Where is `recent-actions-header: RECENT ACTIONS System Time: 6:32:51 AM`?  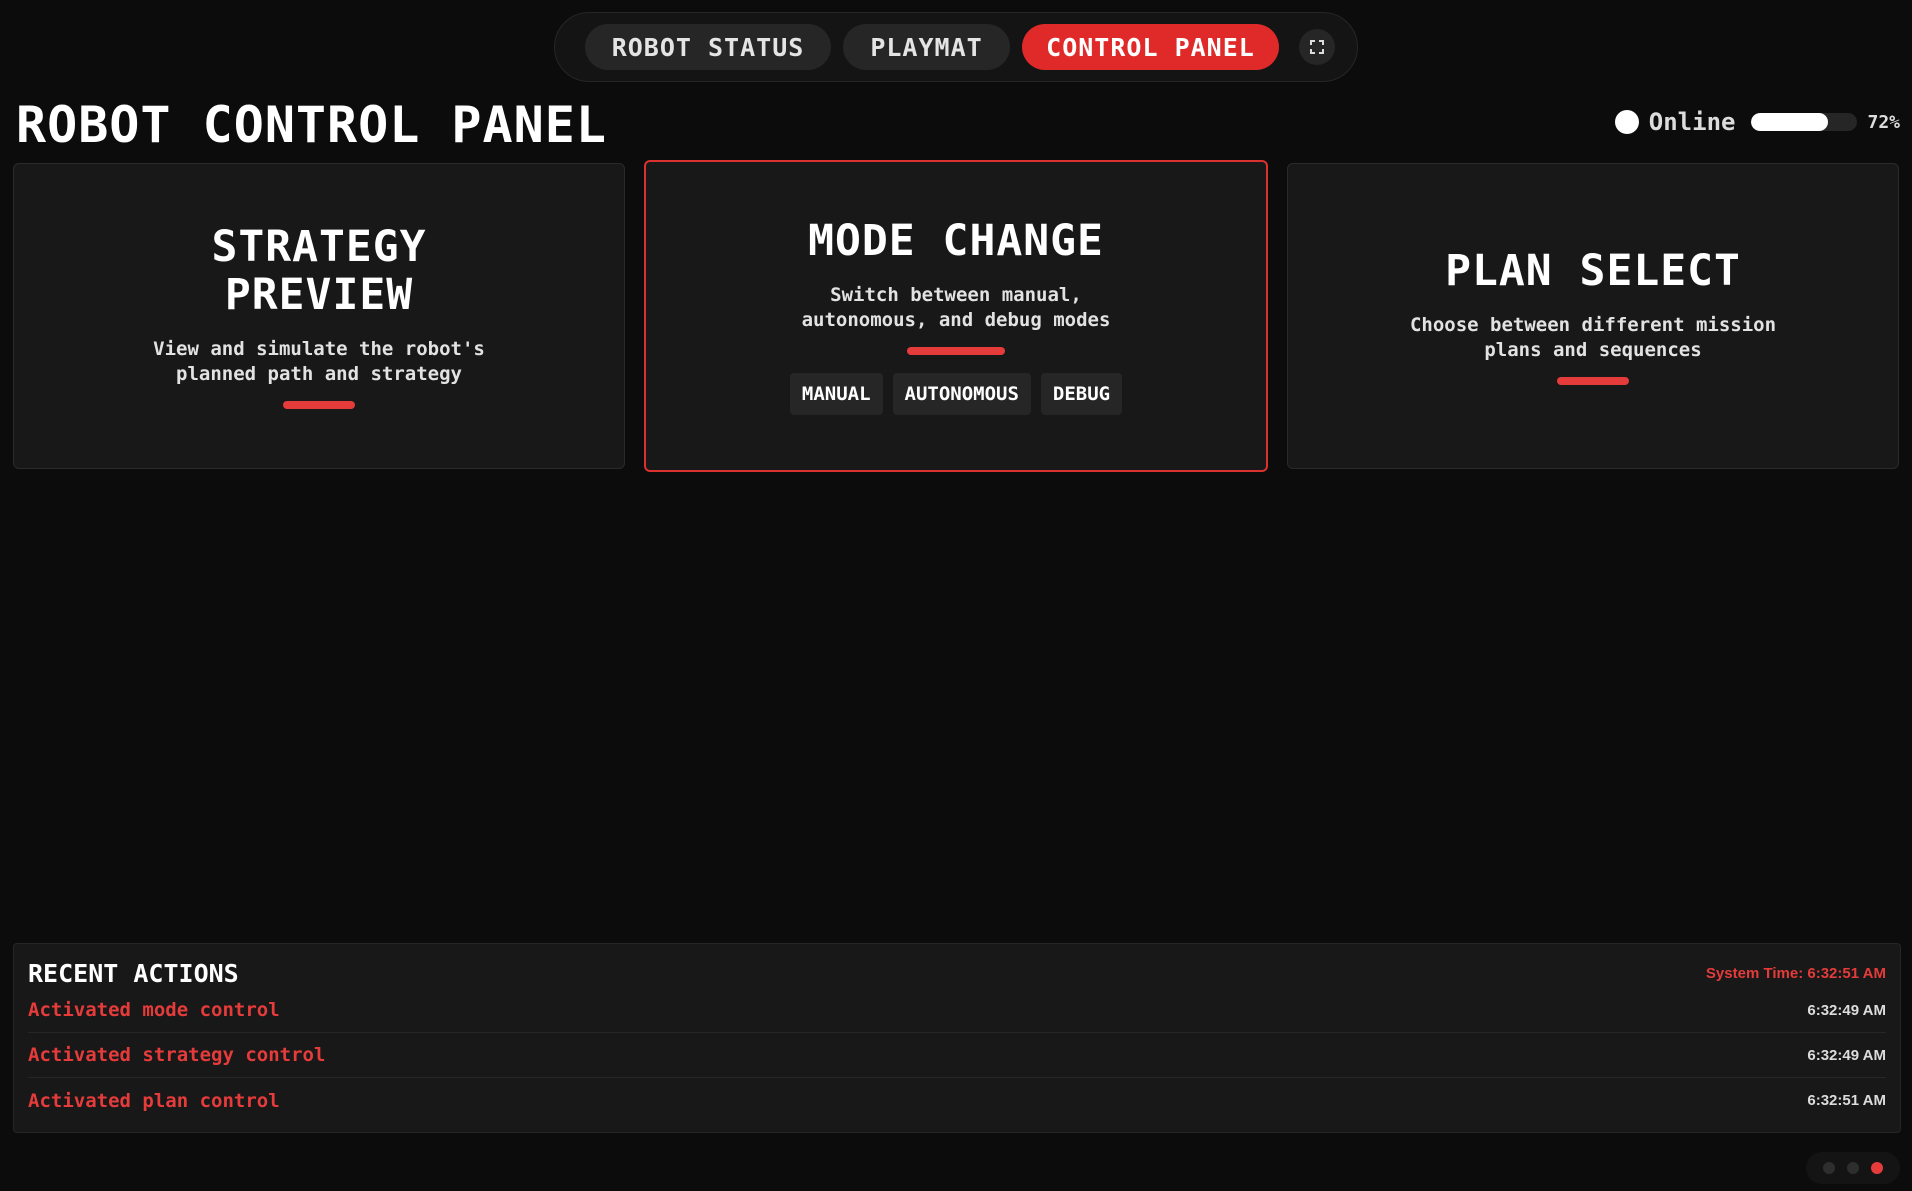
recent-actions-header: RECENT ACTIONS System Time: 6:32:51 AM is located at coordinates (957, 973).